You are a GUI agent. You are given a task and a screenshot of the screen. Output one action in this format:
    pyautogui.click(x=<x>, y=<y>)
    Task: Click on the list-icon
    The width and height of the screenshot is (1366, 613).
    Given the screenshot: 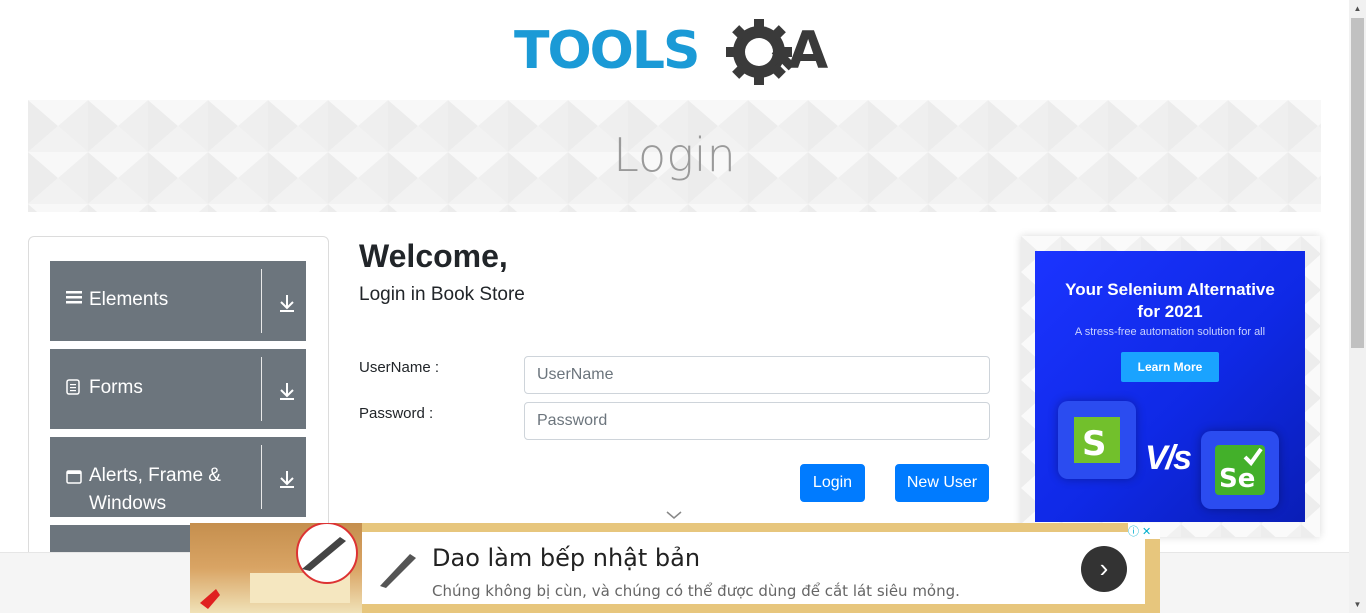 What is the action you would take?
    pyautogui.click(x=74, y=299)
    